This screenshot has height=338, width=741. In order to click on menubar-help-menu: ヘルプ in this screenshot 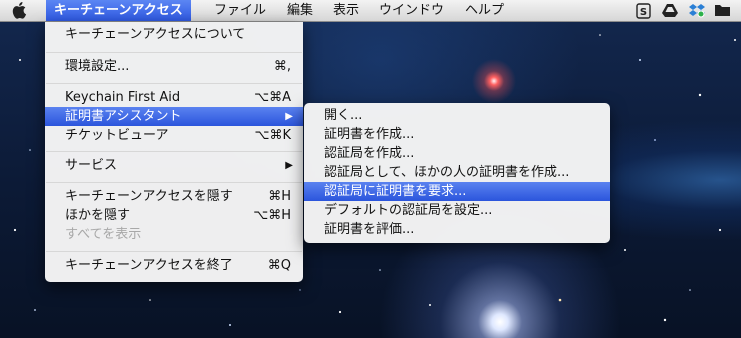, I will do `click(484, 10)`.